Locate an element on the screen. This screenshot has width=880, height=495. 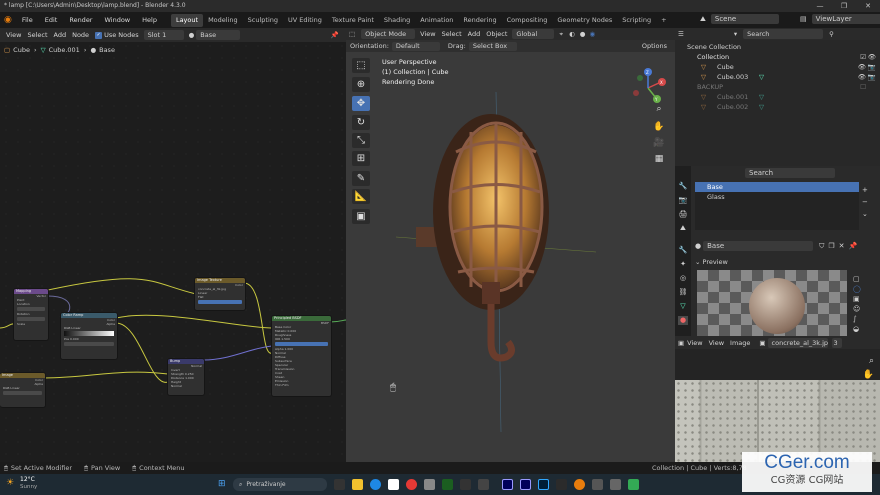
tab-texture-paint: Texture Paint is located at coordinates (353, 20).